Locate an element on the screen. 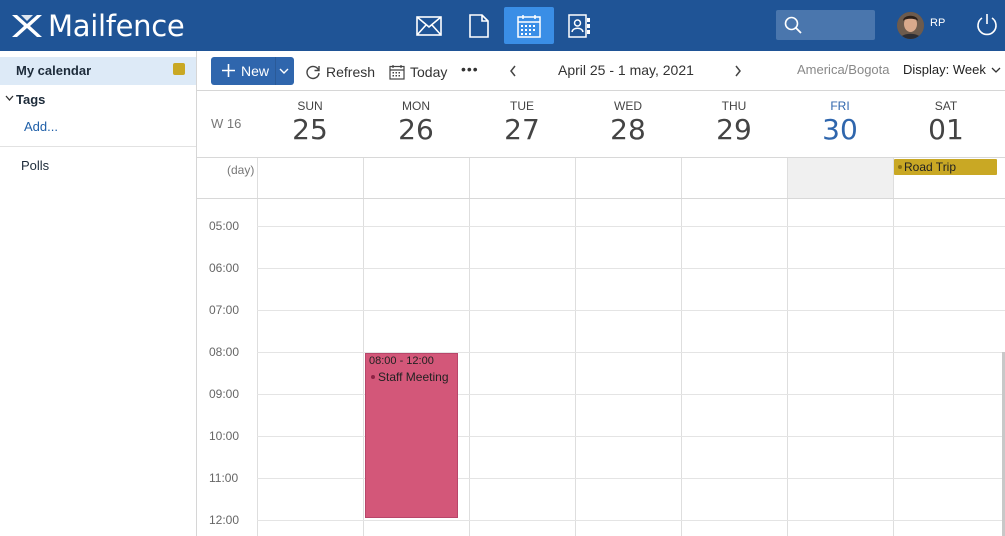  day-date: 27 is located at coordinates (522, 129).